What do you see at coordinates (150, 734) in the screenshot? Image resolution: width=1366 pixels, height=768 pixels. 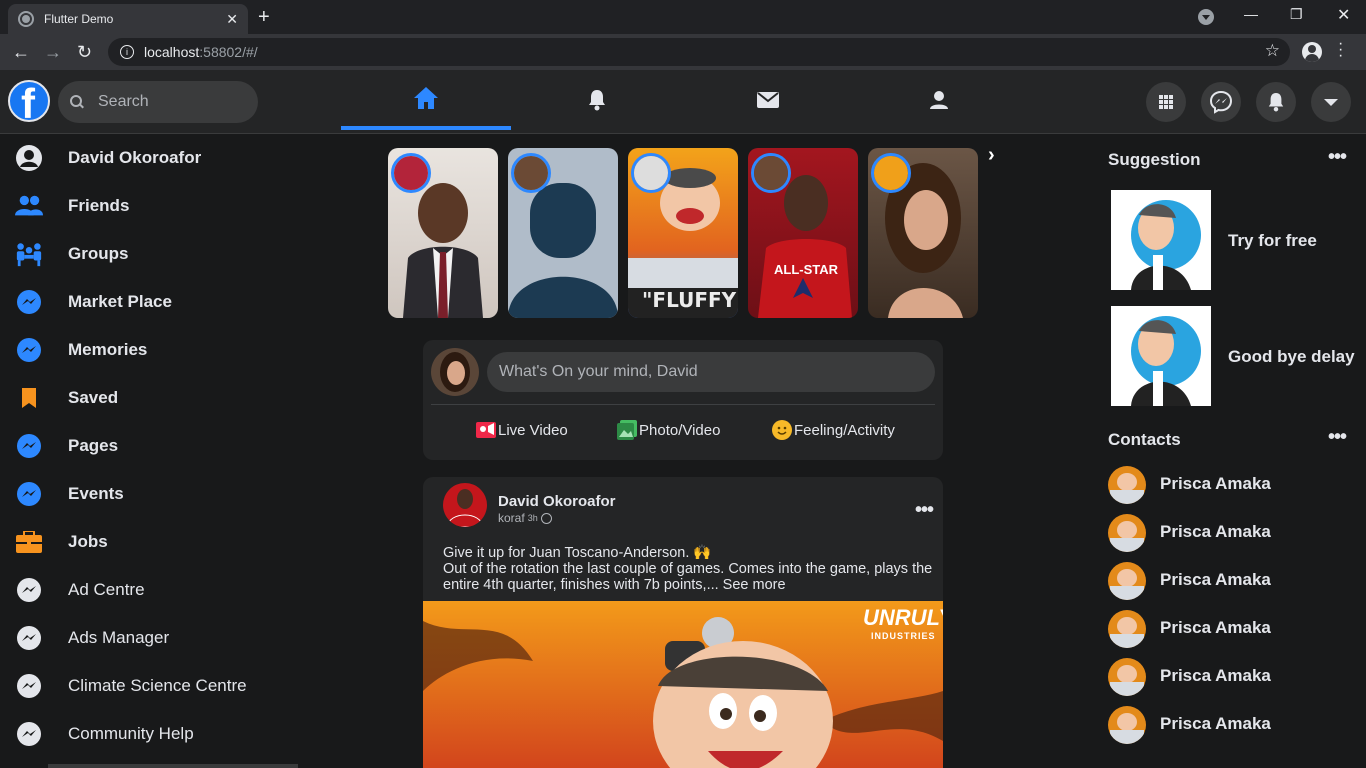 I see `sidebar-item-community-help: Community Help` at bounding box center [150, 734].